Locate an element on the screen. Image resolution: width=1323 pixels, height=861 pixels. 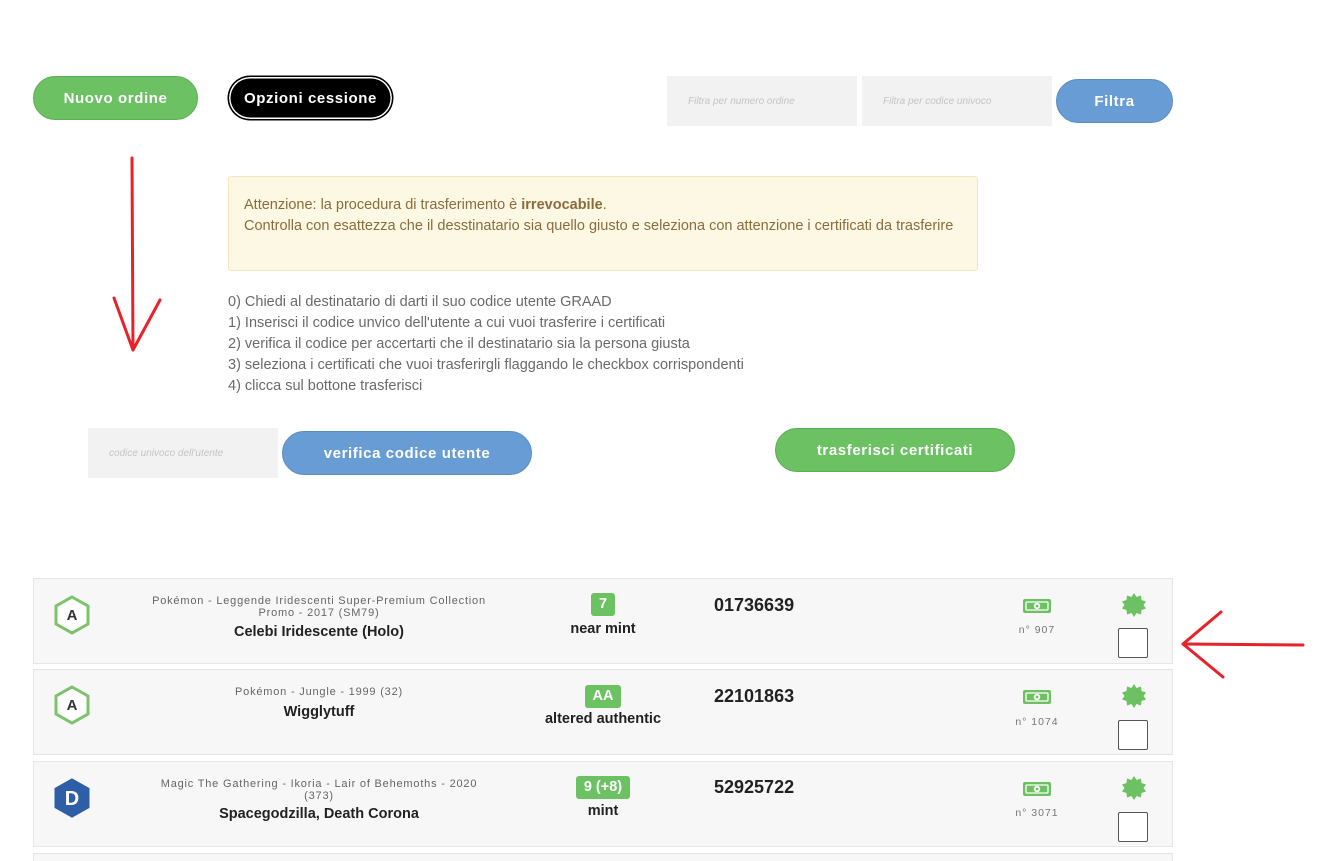
annotation-arrow-down-icon is located at coordinates (137, 254).